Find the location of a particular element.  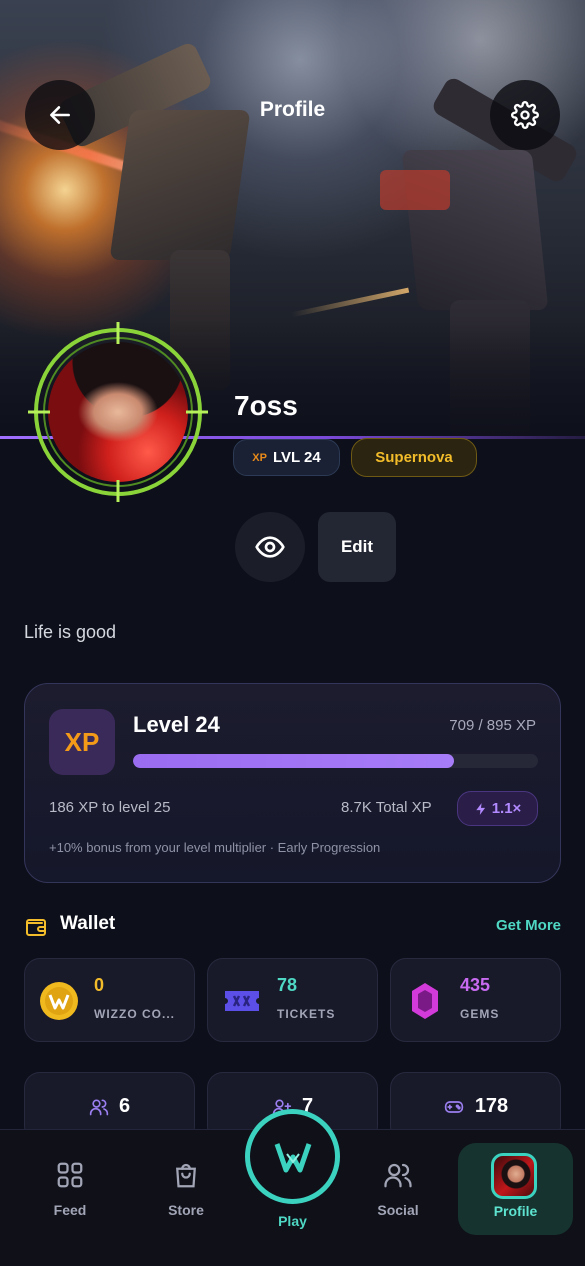

wallet-value: 78 is located at coordinates (287, 985).